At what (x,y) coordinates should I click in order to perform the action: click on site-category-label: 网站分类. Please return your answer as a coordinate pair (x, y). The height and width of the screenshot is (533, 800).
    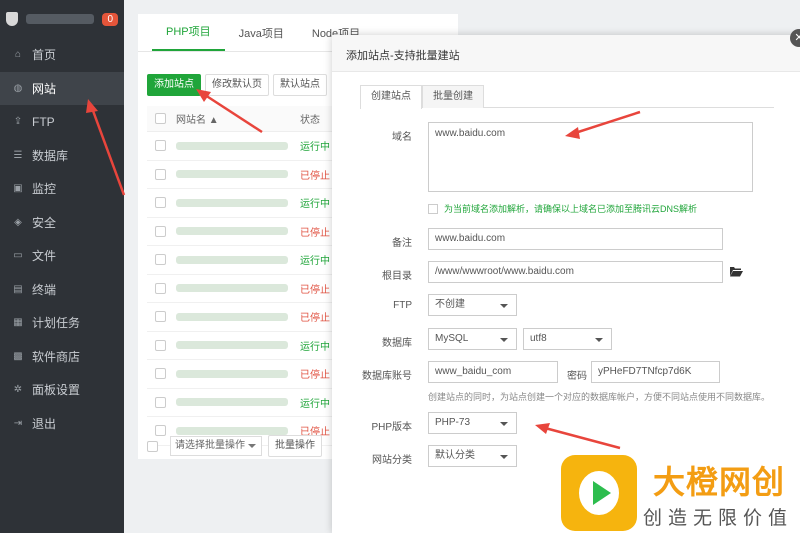
    Looking at the image, I should click on (392, 460).